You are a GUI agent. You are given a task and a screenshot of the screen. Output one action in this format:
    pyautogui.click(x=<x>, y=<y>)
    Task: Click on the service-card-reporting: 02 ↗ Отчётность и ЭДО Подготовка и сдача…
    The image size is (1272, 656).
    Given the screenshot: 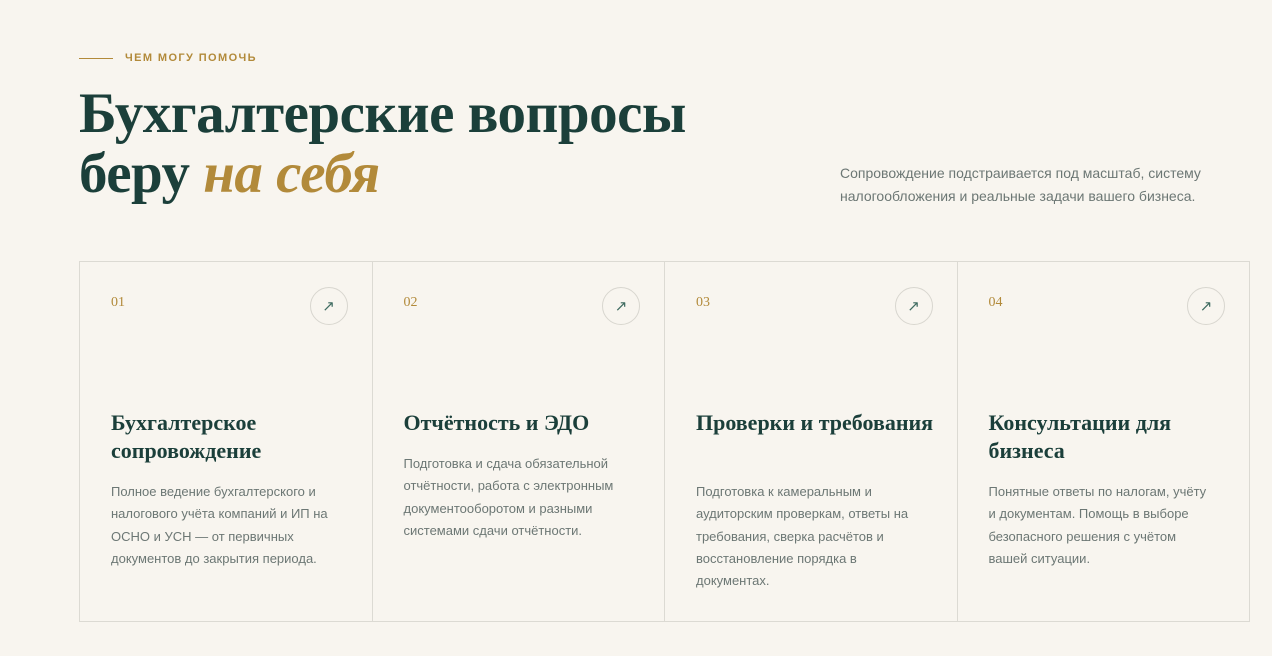 What is the action you would take?
    pyautogui.click(x=519, y=441)
    